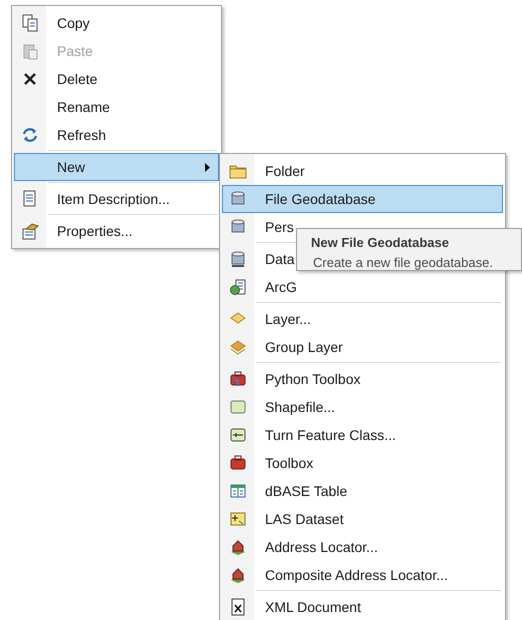 The height and width of the screenshot is (620, 522). Describe the element at coordinates (403, 262) in the screenshot. I see `tooltip-text: Create a new file geodatabase.` at that location.